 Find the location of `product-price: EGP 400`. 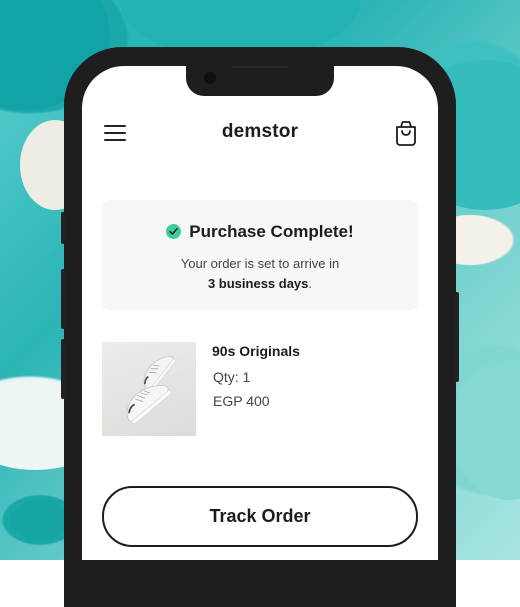

product-price: EGP 400 is located at coordinates (241, 401).